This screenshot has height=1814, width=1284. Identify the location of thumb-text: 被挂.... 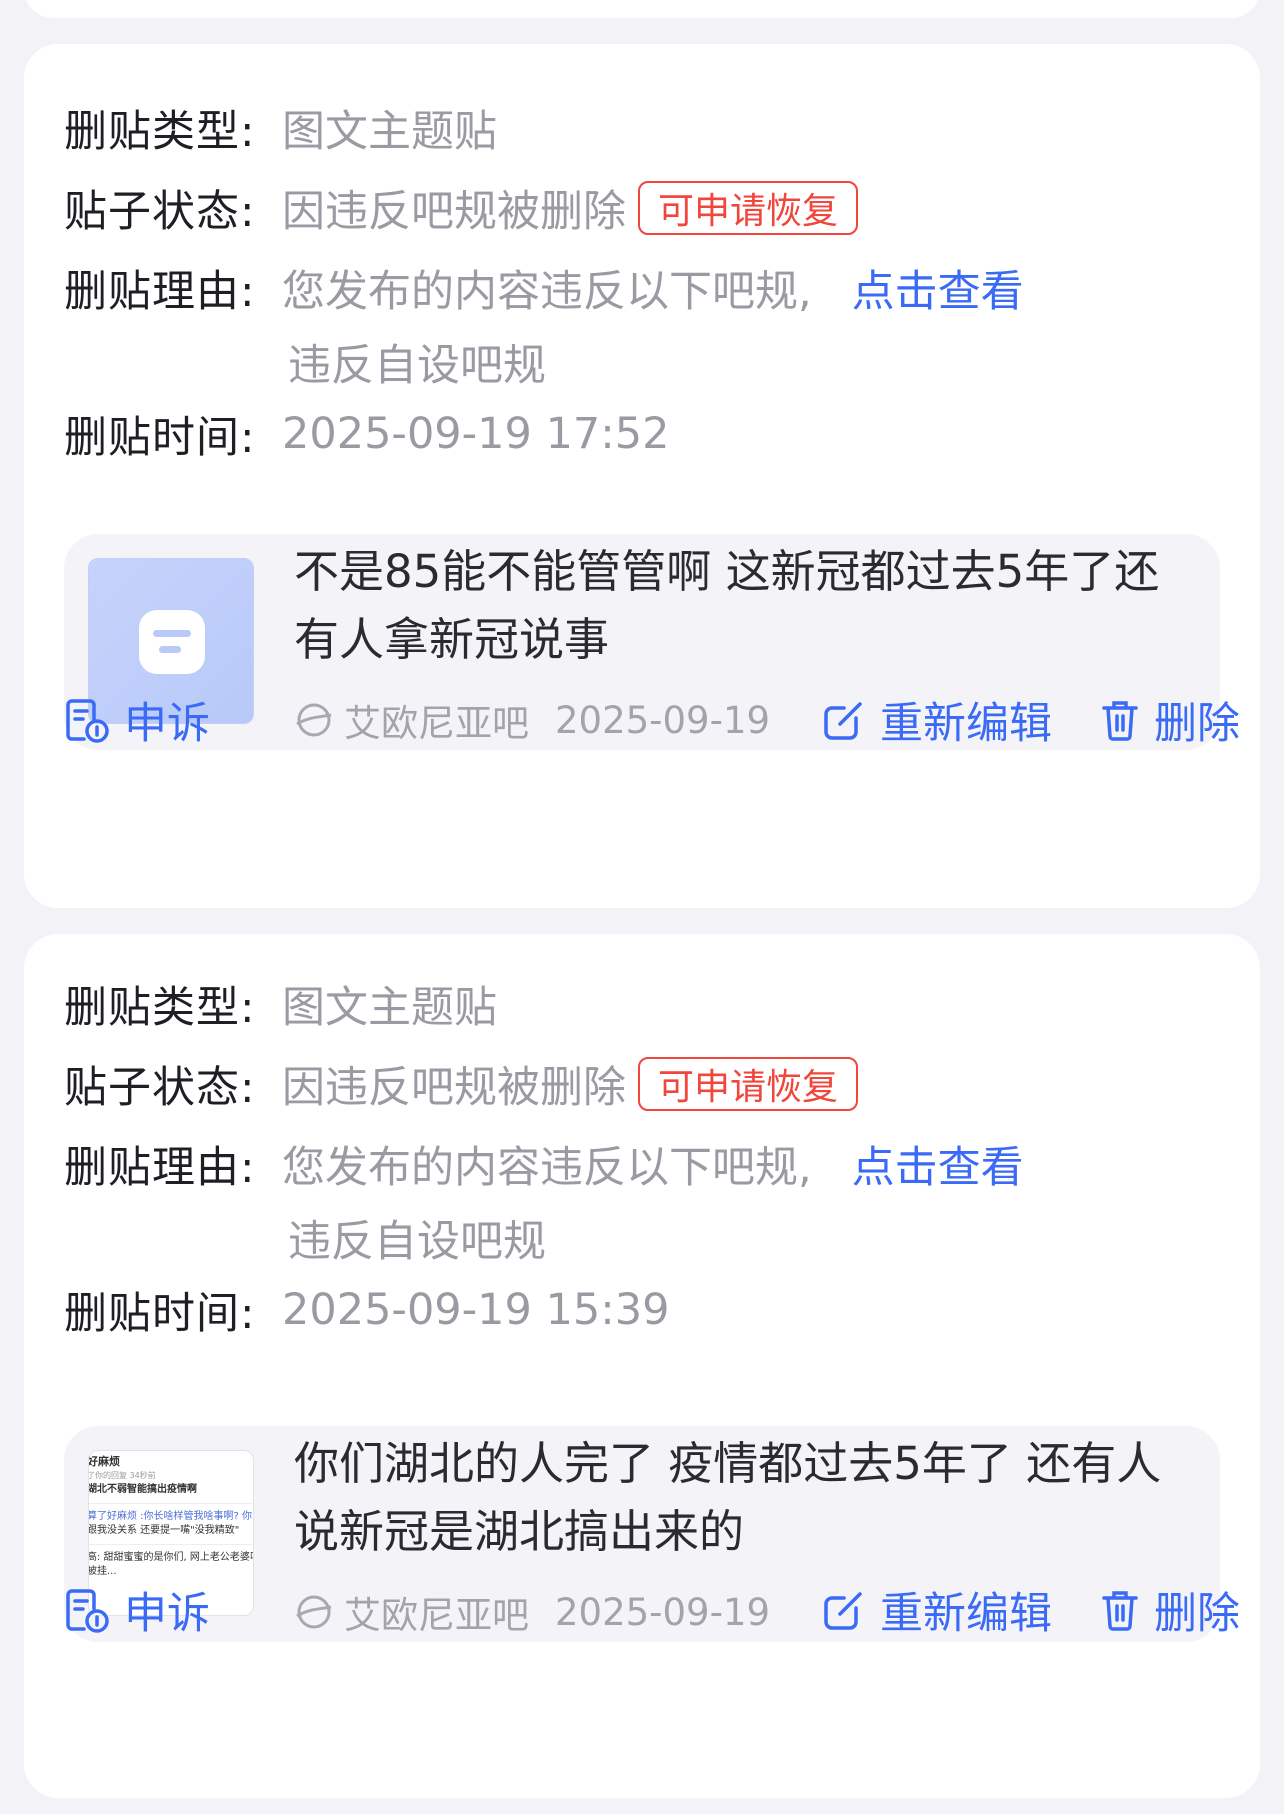
(102, 1571).